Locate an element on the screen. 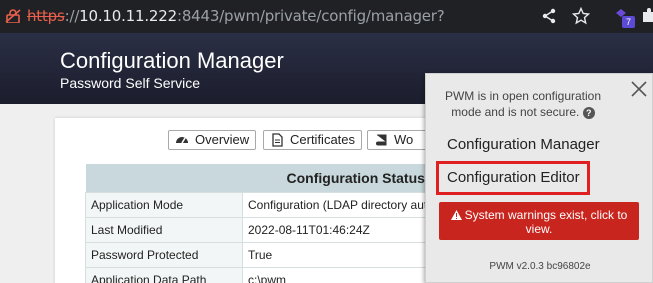 This screenshot has width=653, height=283. certificates-button: Certificates is located at coordinates (313, 140).